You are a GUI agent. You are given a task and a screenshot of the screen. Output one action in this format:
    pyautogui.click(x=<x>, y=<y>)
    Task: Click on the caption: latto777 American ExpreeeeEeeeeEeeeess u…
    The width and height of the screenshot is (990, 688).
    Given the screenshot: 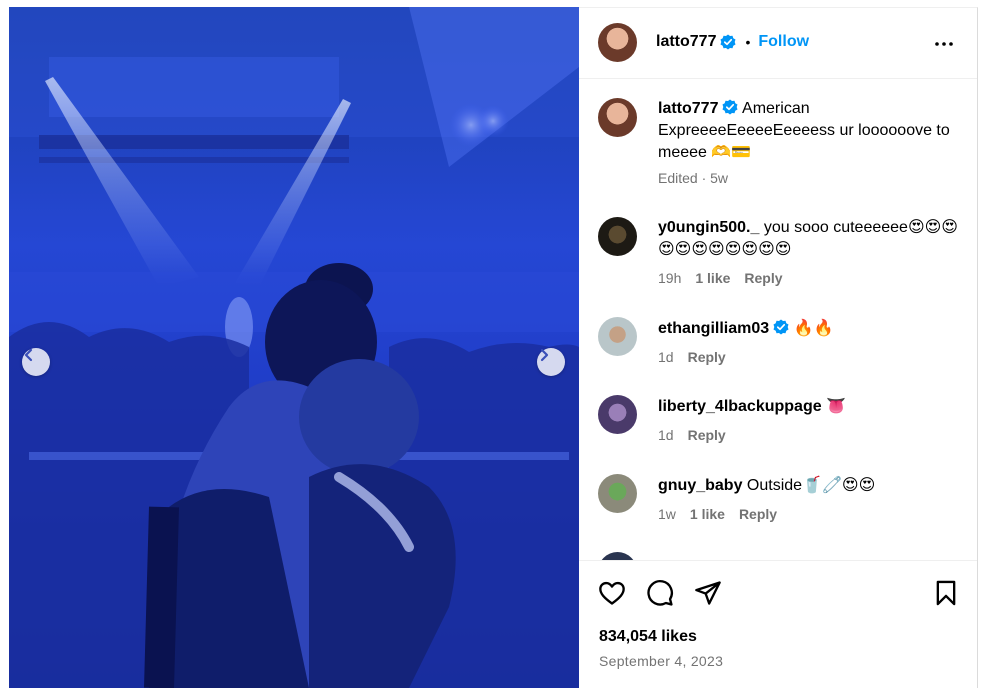 What is the action you would take?
    pyautogui.click(x=808, y=131)
    